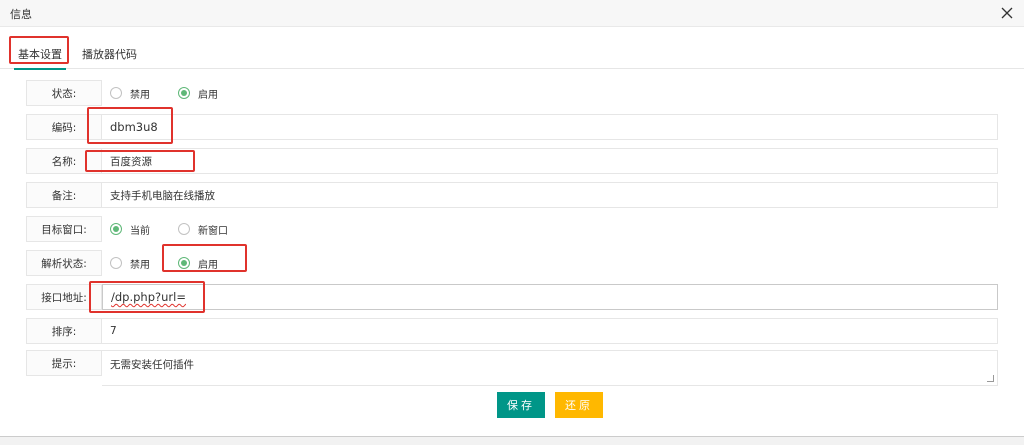 This screenshot has height=445, width=1024. I want to click on tip-value: 无需安装任何插件, so click(152, 365).